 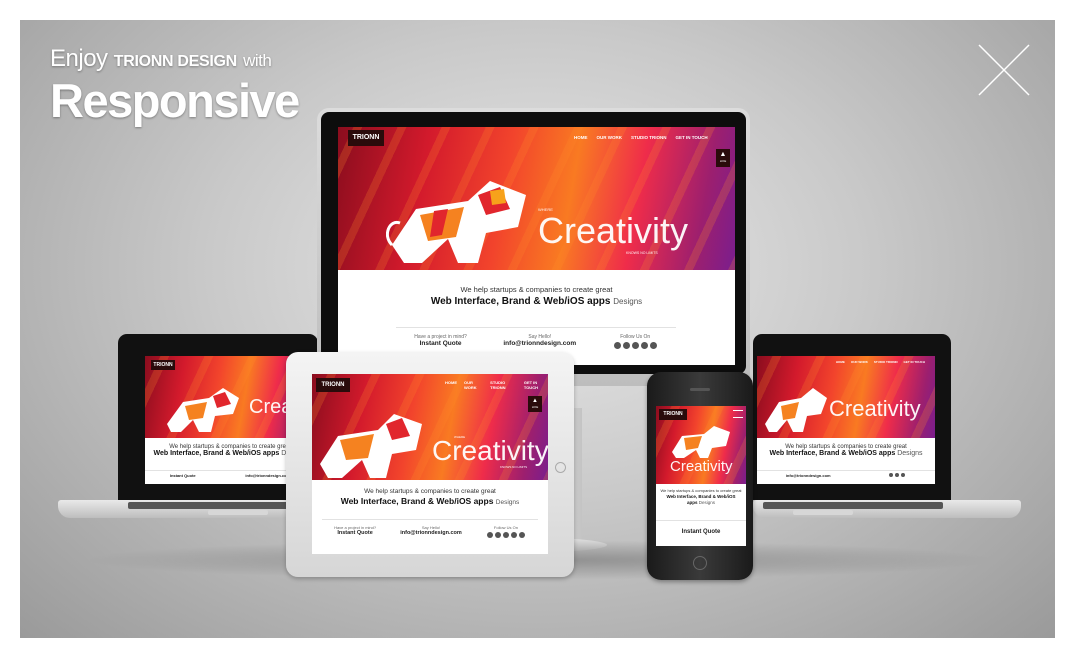 I want to click on like-label: LIKE, so click(x=535, y=407).